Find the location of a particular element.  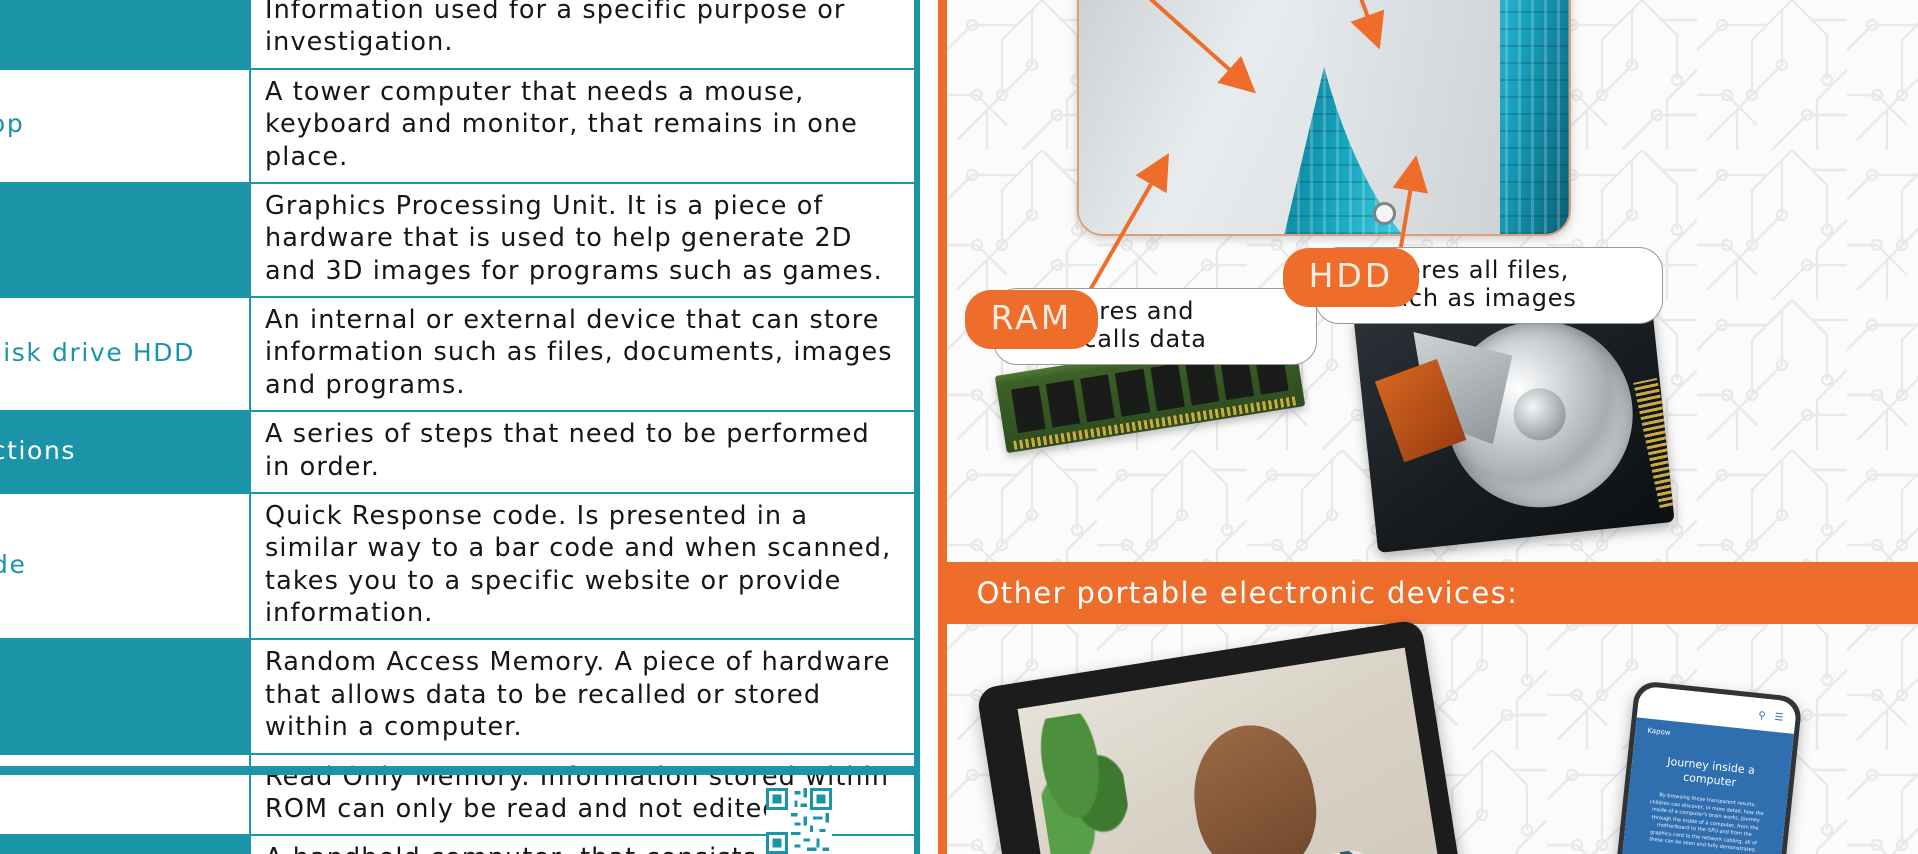

hdd-caption-line-1: Stores all files, is located at coordinates (1474, 270).